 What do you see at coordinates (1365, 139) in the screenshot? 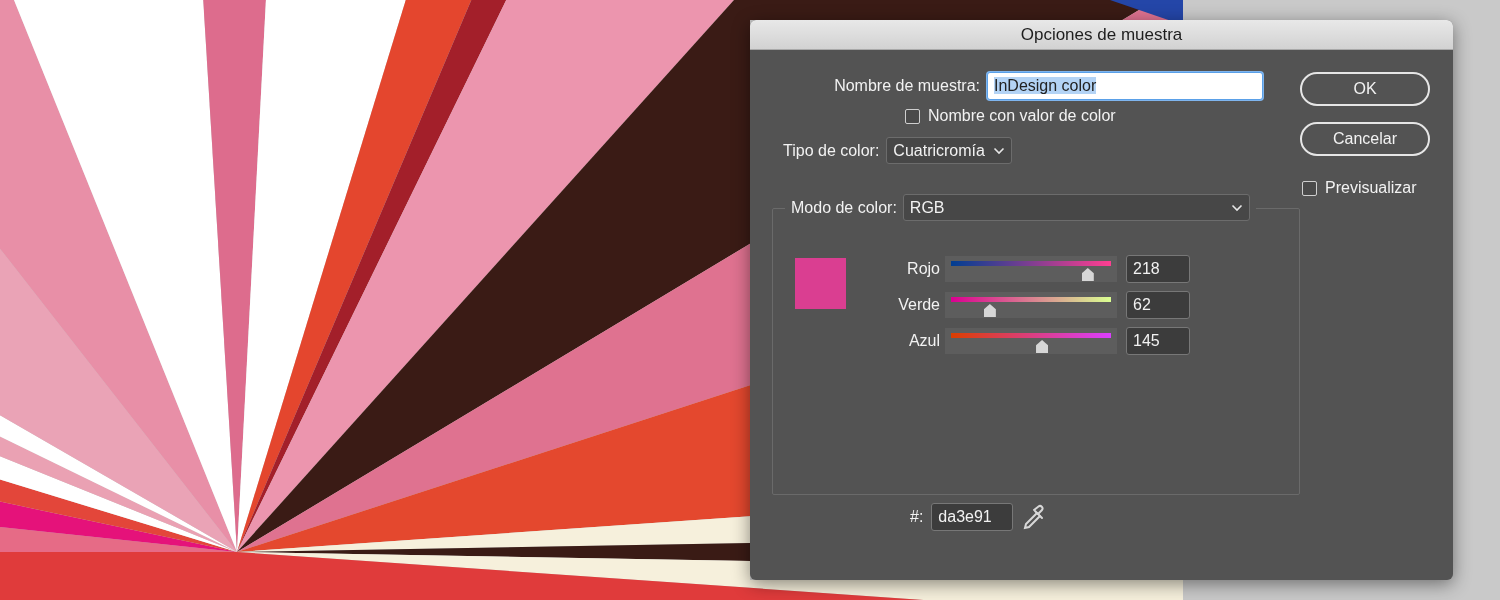
I see `dialog-button: Cancelar` at bounding box center [1365, 139].